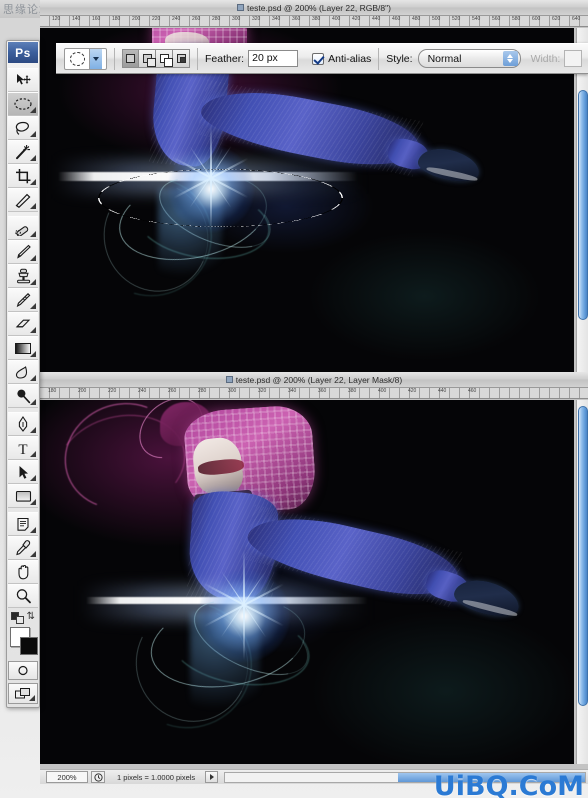 The width and height of the screenshot is (588, 798). I want to click on dodge-tool, so click(23, 396).